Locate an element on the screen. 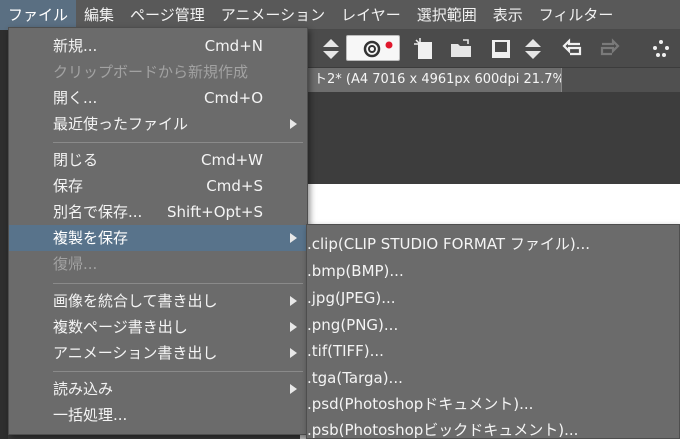  menu-item-recent-files: 最近使ったファイル is located at coordinates (158, 124).